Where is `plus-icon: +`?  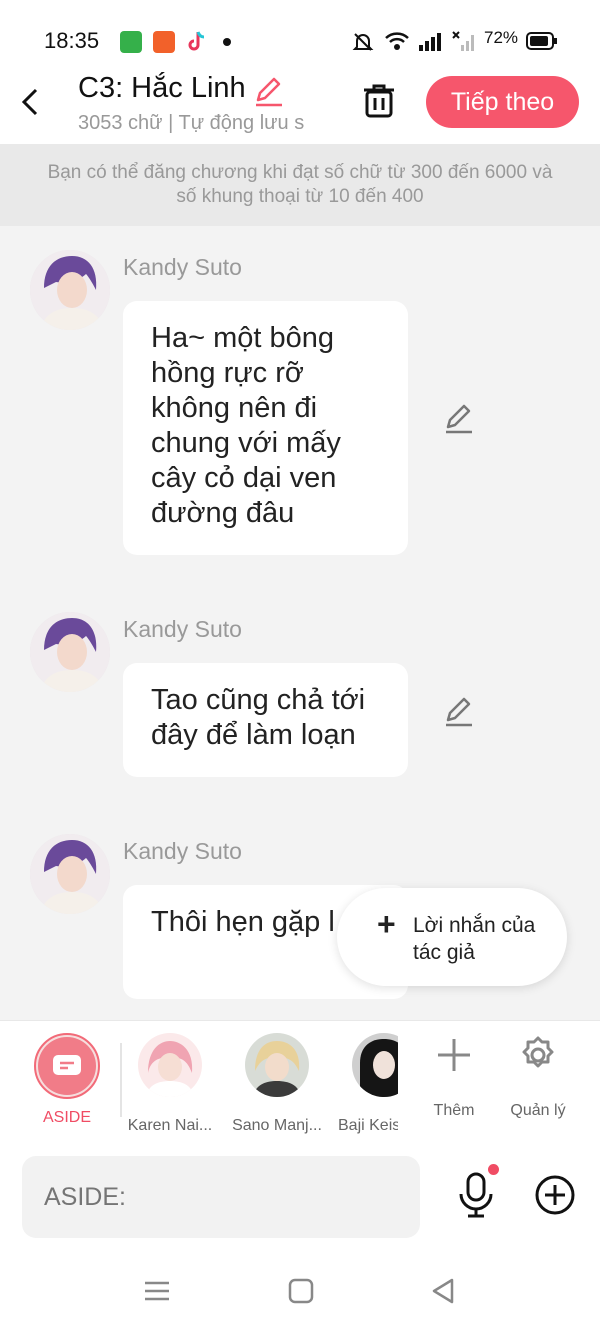 plus-icon: + is located at coordinates (386, 924).